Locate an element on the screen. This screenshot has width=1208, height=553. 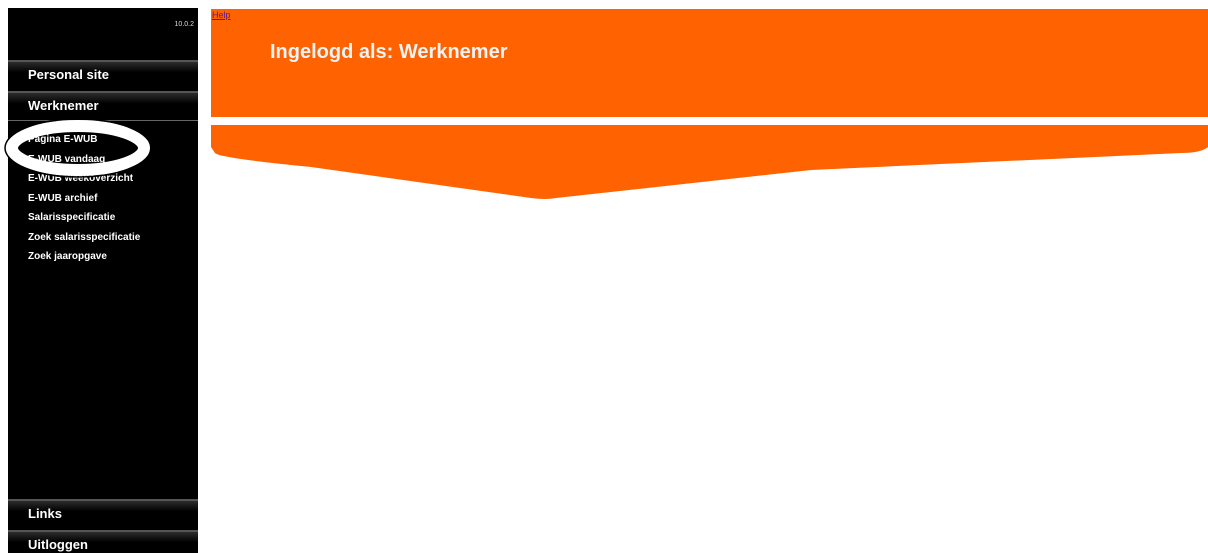
menu-item-zoek-salarisspecificatie: Zoek salarisspecificatie is located at coordinates (84, 238).